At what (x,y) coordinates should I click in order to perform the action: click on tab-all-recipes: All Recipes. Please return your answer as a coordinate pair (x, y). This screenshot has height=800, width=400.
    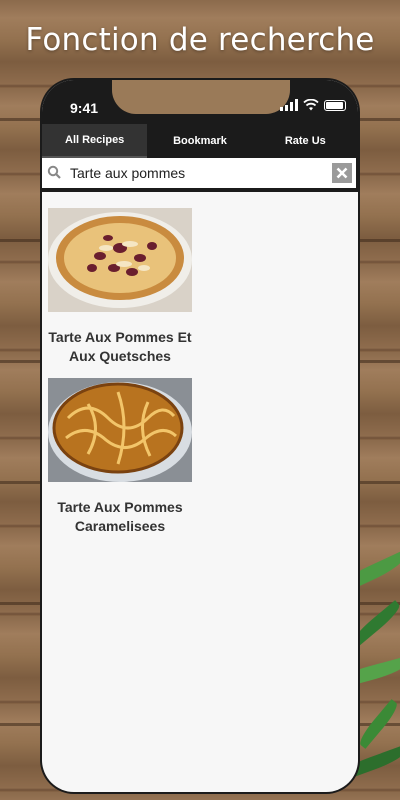
    Looking at the image, I should click on (95, 141).